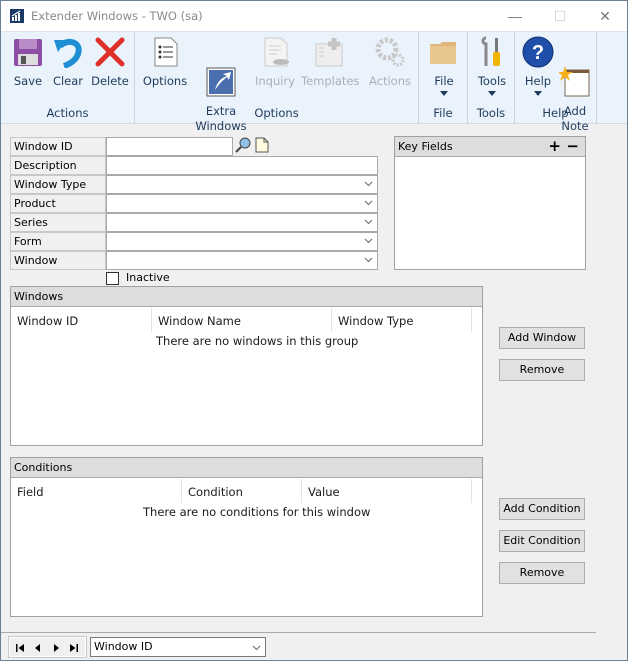  I want to click on first-record-icon, so click(20, 648).